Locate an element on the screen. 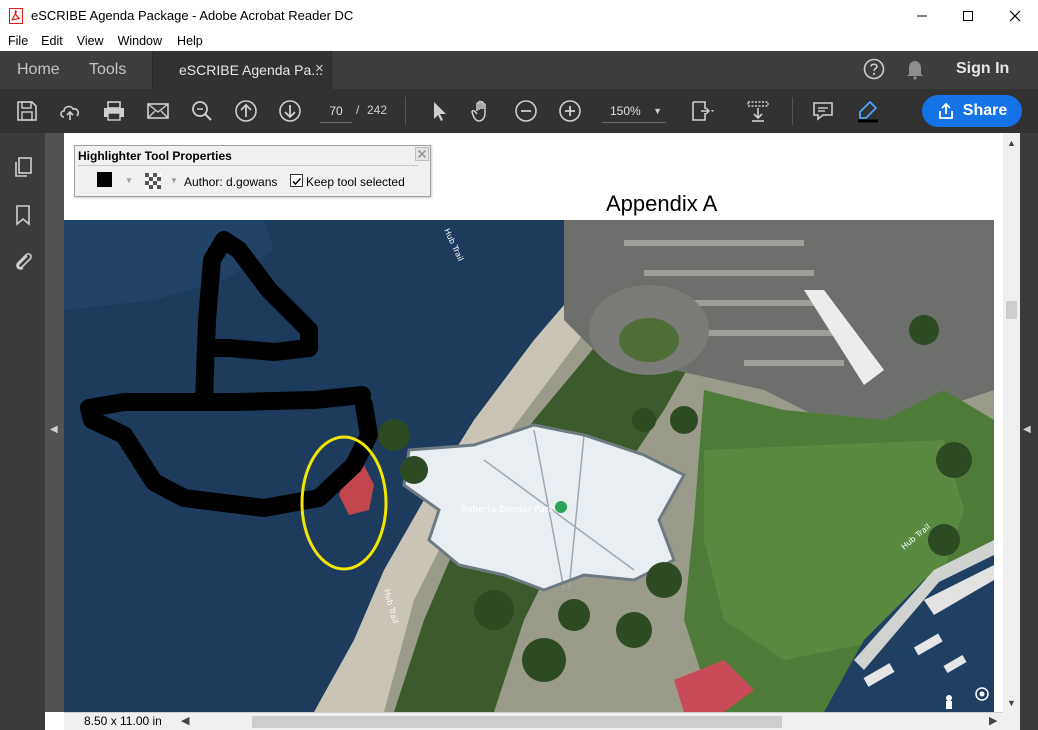 This screenshot has width=1038, height=730. menu-window: Window is located at coordinates (140, 41).